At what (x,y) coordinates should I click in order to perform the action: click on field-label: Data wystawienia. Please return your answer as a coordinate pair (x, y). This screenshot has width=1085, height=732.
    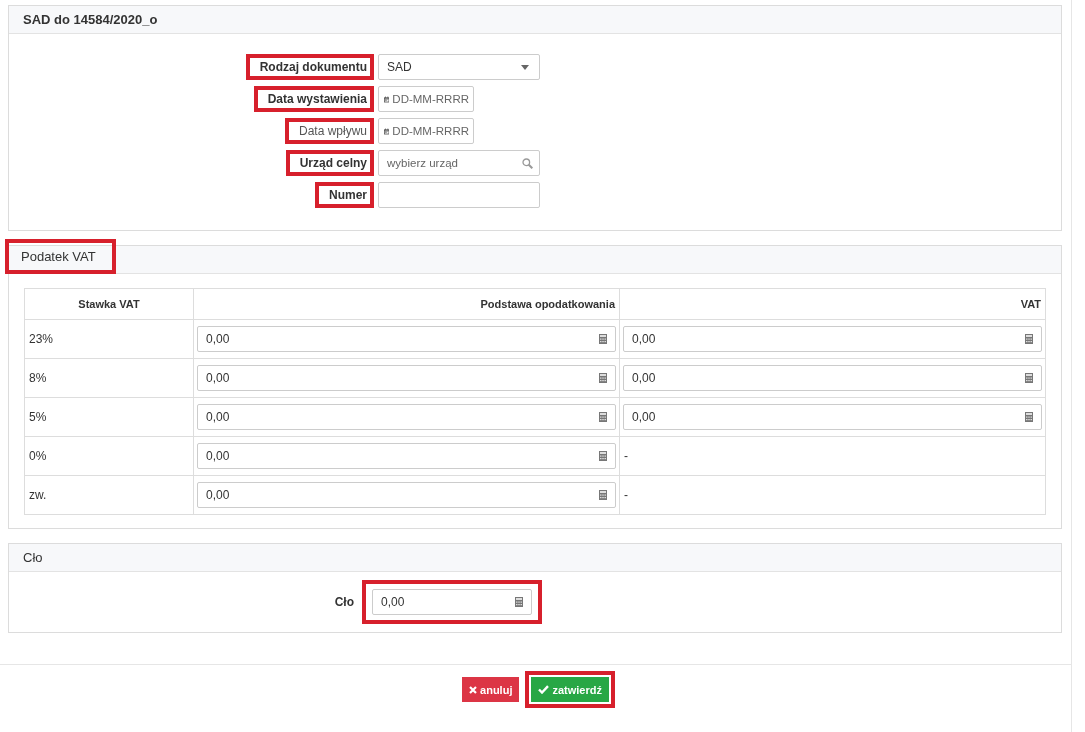
    Looking at the image, I should click on (313, 99).